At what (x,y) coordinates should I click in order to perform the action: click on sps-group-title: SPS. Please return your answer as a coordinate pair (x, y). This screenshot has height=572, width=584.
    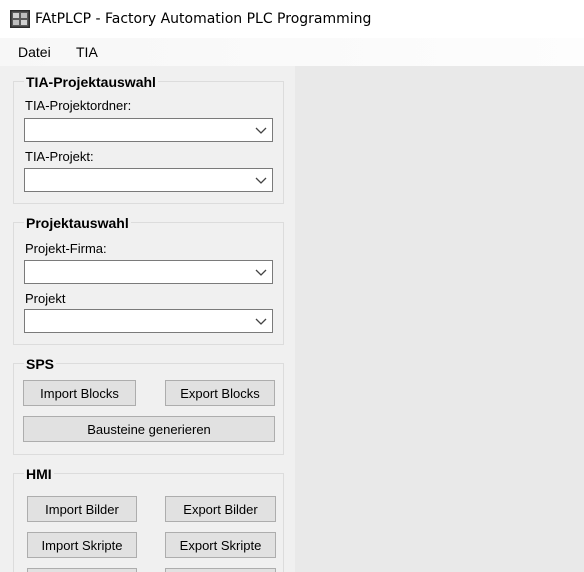
    Looking at the image, I should click on (40, 364).